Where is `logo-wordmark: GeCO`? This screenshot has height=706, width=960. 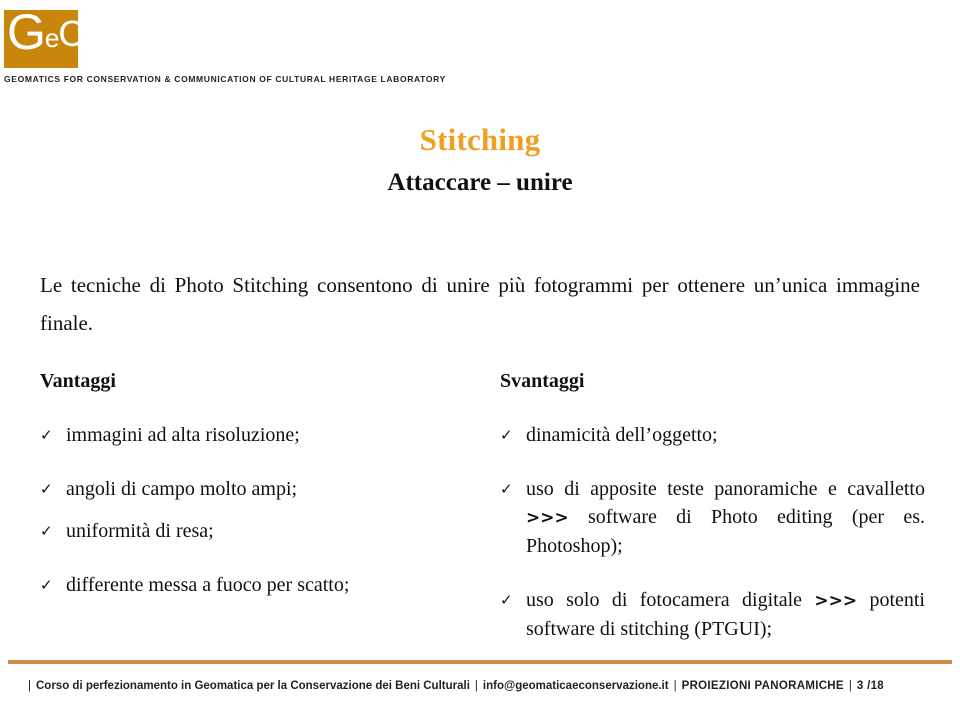
logo-wordmark: GeCO is located at coordinates (57, 35).